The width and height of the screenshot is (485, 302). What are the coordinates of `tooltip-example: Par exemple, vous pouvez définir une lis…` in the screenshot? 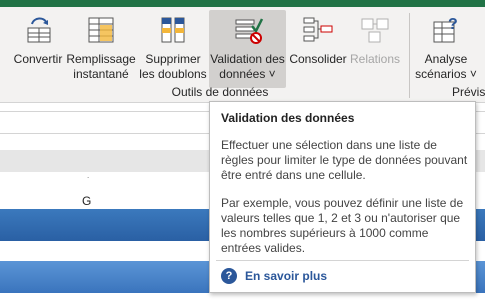 It's located at (342, 225).